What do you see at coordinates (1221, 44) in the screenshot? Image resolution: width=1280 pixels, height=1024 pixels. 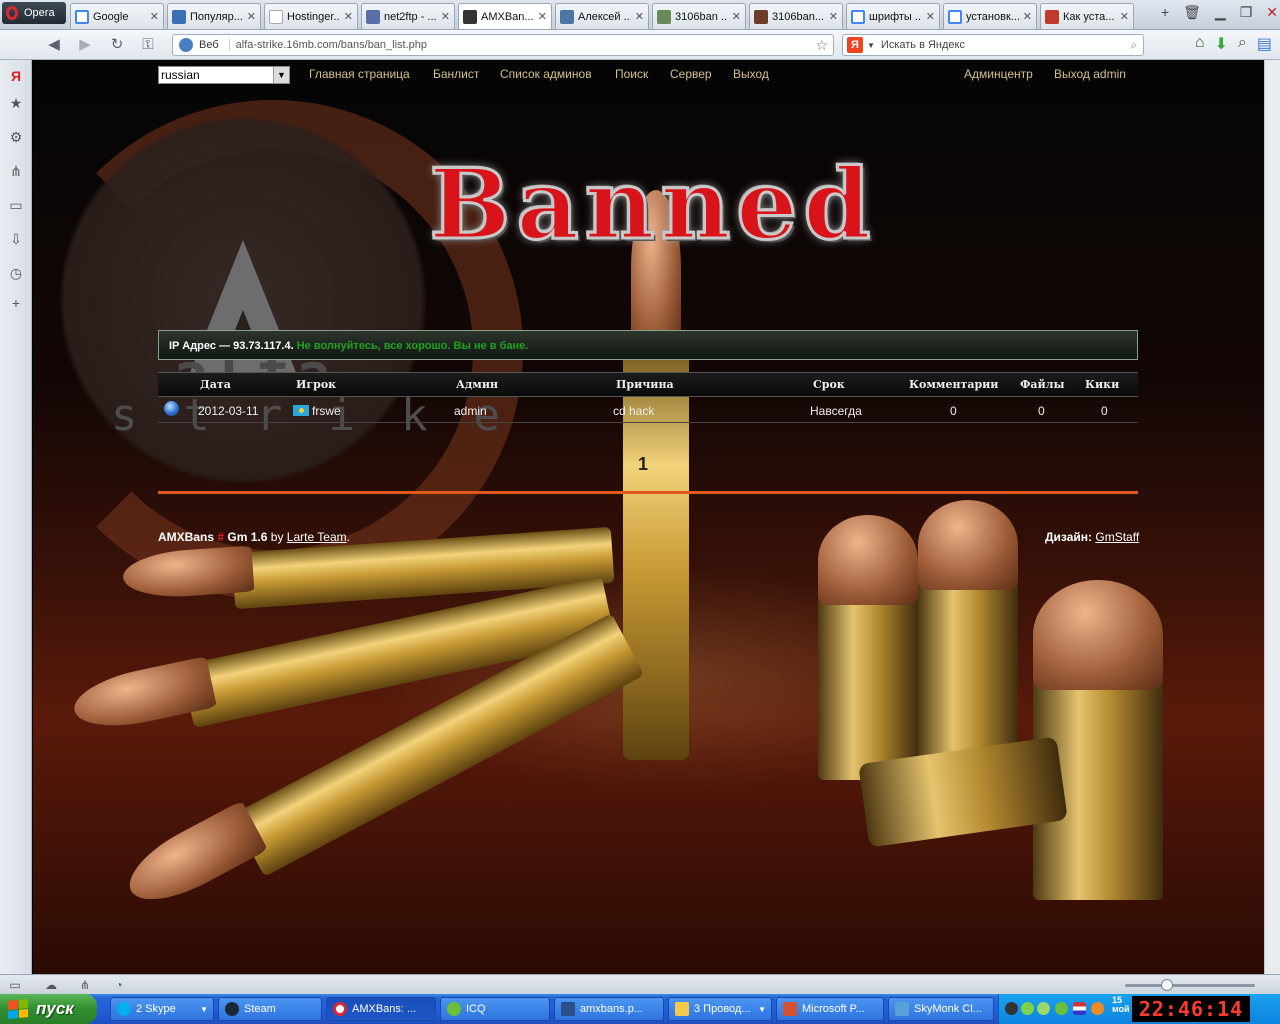 I see `download-icon: ⬇` at bounding box center [1221, 44].